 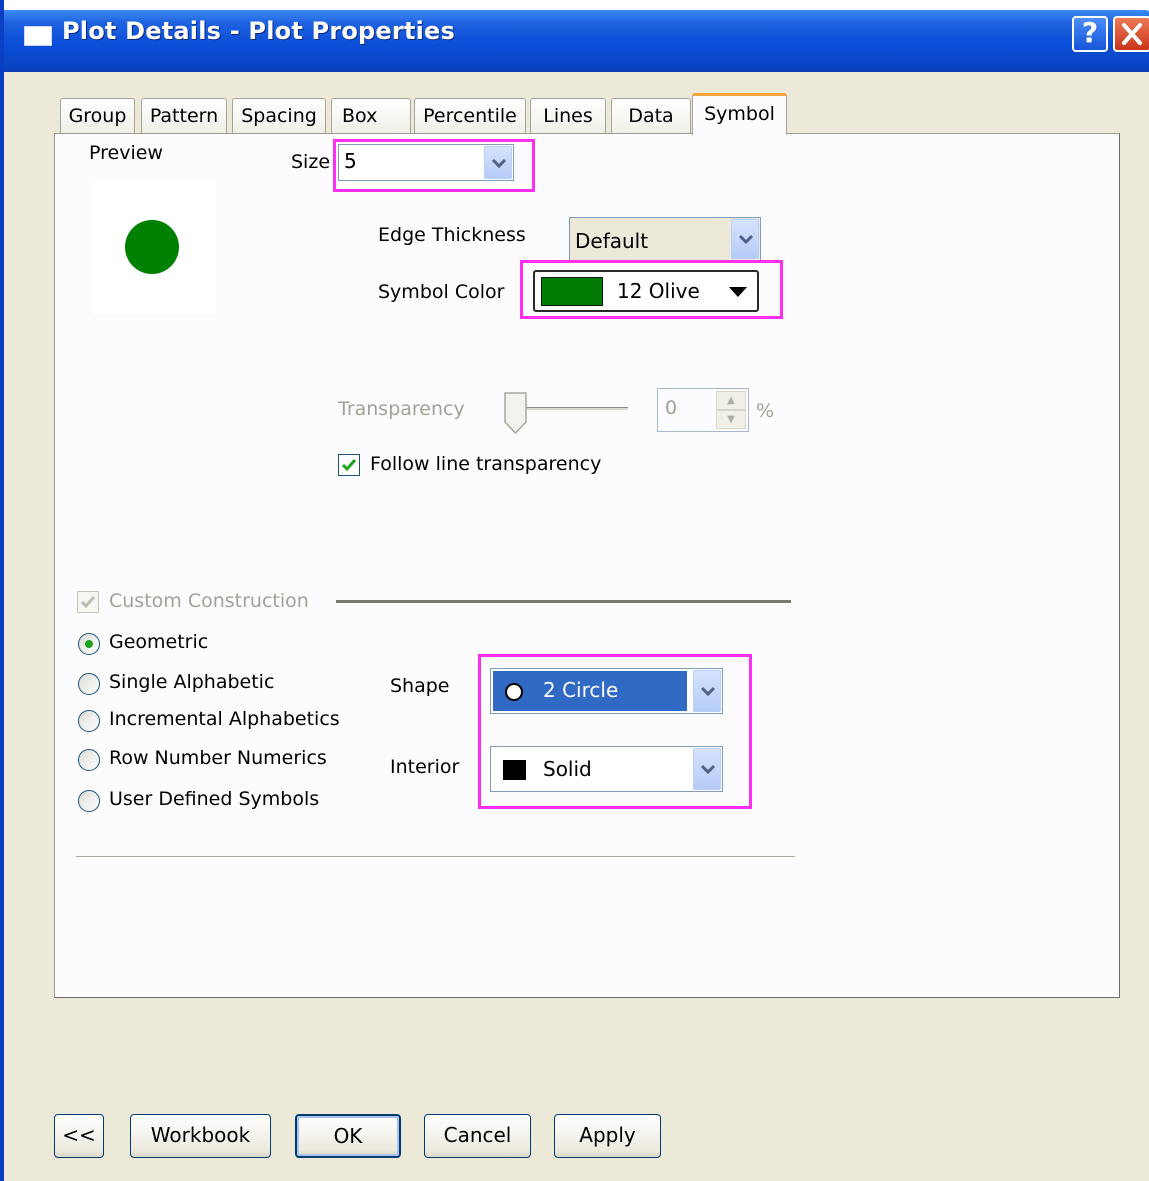 What do you see at coordinates (731, 400) in the screenshot?
I see `spin-up-icon: ▲` at bounding box center [731, 400].